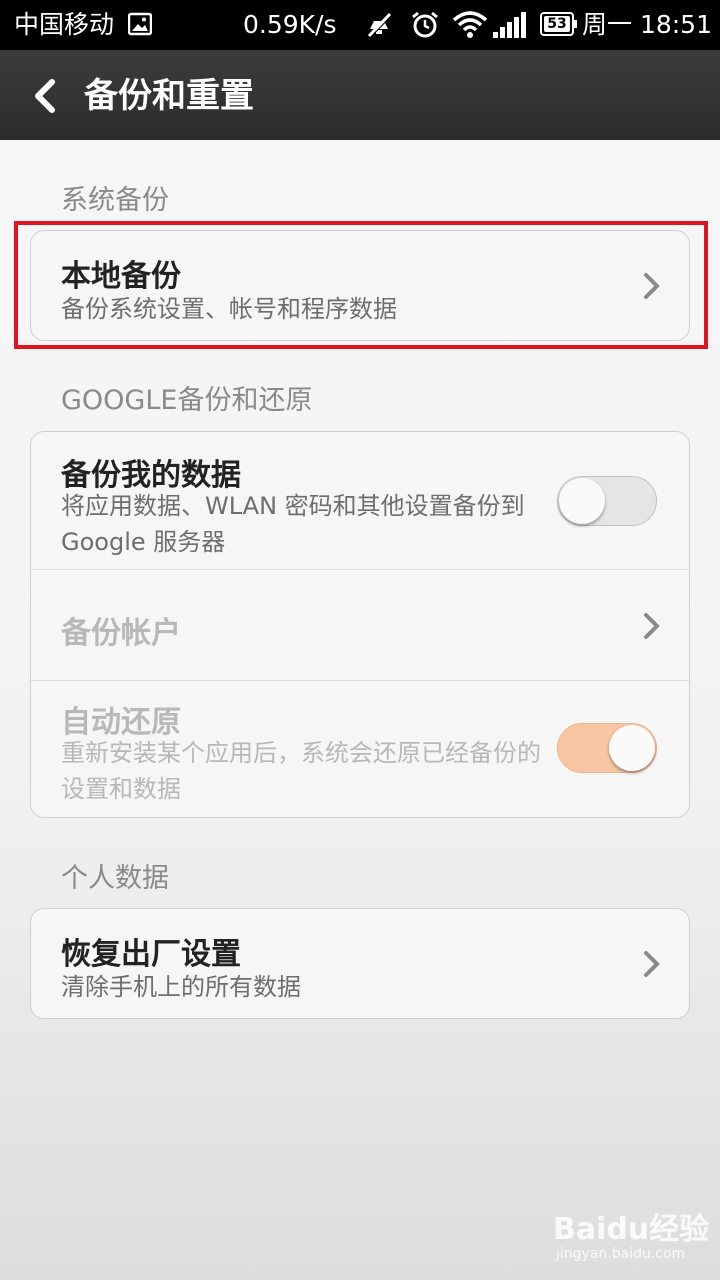 Image resolution: width=720 pixels, height=1280 pixels. I want to click on battery-icon: 53, so click(558, 24).